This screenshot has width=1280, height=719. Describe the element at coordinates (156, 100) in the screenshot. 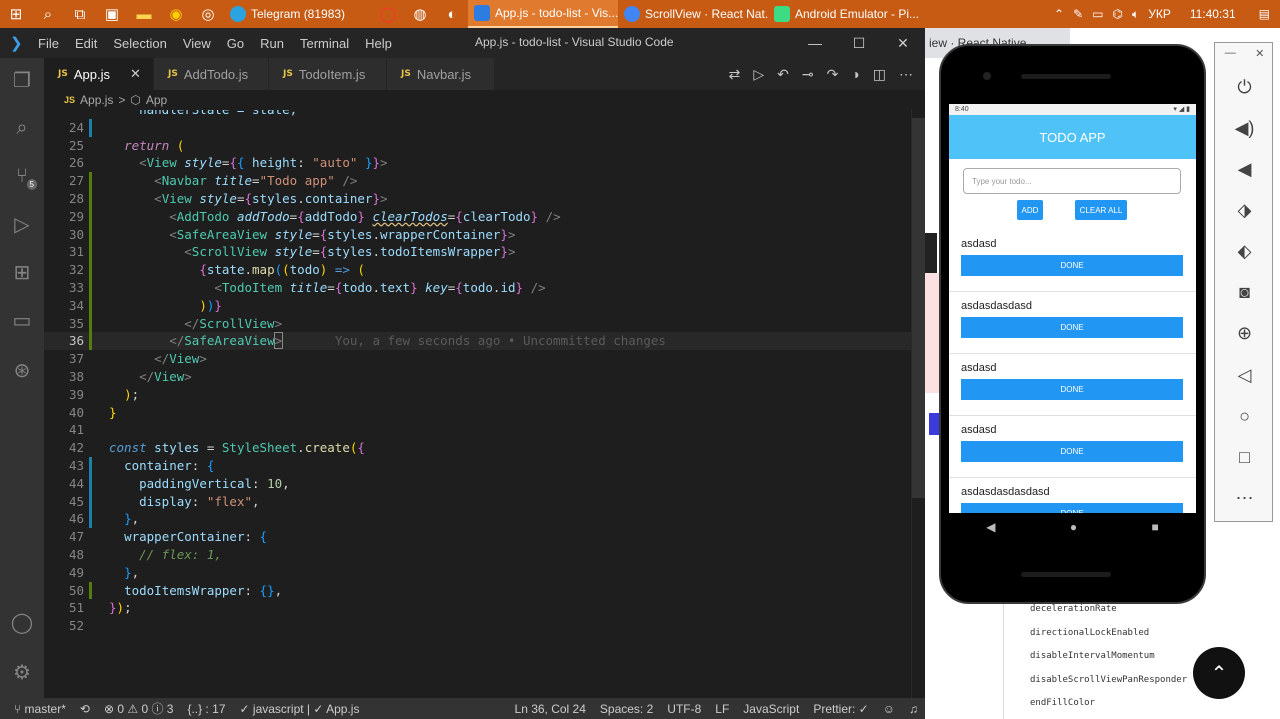

I see `breadcrumb-symbol: App` at that location.